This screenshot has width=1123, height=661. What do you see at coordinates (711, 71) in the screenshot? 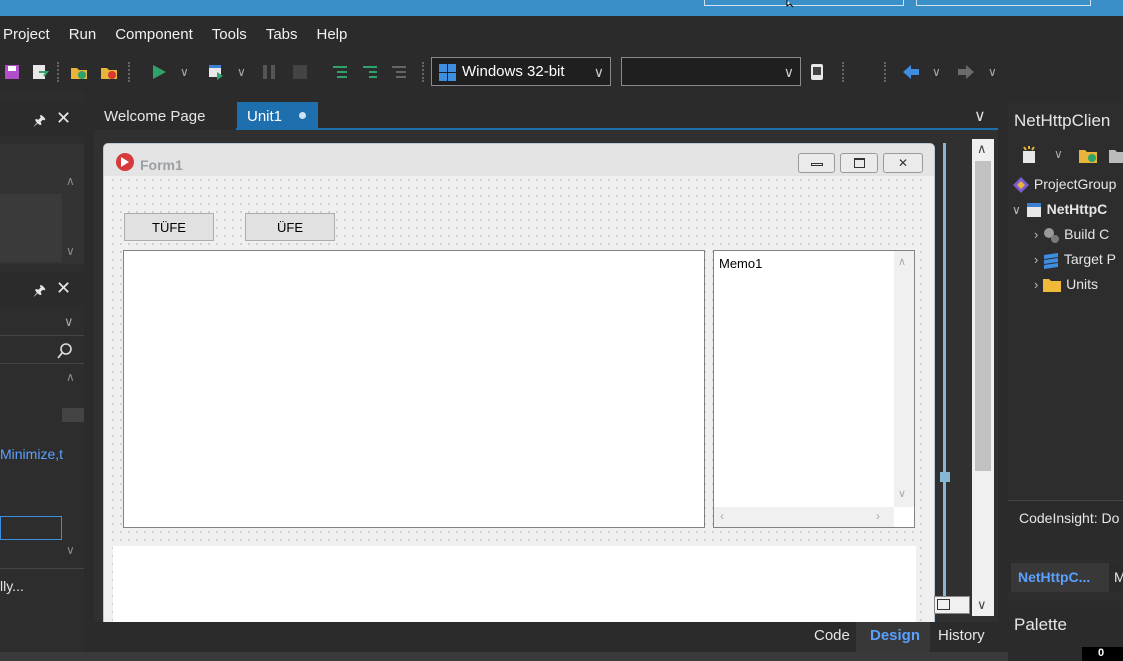
I see `configuration-select: ∨` at bounding box center [711, 71].